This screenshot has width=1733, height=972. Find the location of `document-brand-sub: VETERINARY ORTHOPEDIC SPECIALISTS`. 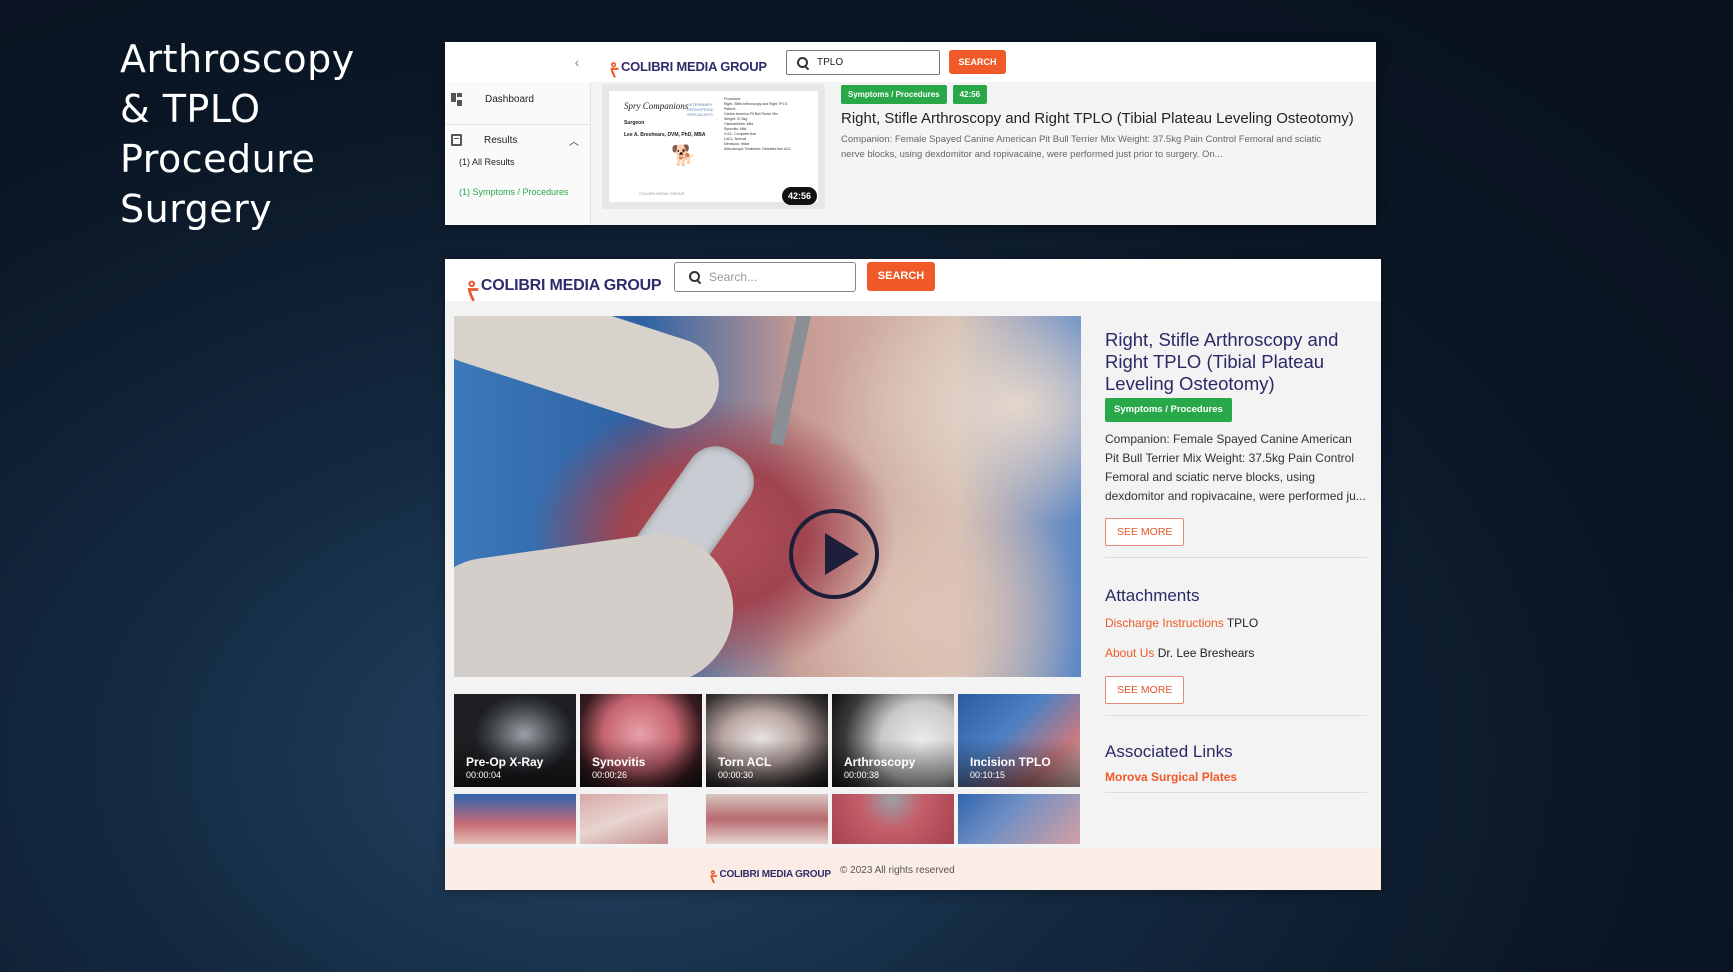

document-brand-sub: VETERINARY ORTHOPEDIC SPECIALISTS is located at coordinates (700, 109).